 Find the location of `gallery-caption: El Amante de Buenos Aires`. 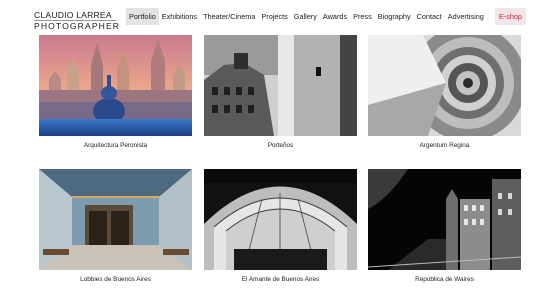

gallery-caption: El Amante de Buenos Aires is located at coordinates (280, 279).